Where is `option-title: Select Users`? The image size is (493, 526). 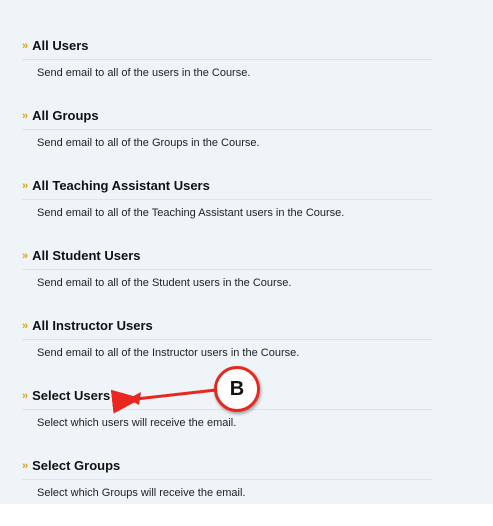 option-title: Select Users is located at coordinates (71, 395).